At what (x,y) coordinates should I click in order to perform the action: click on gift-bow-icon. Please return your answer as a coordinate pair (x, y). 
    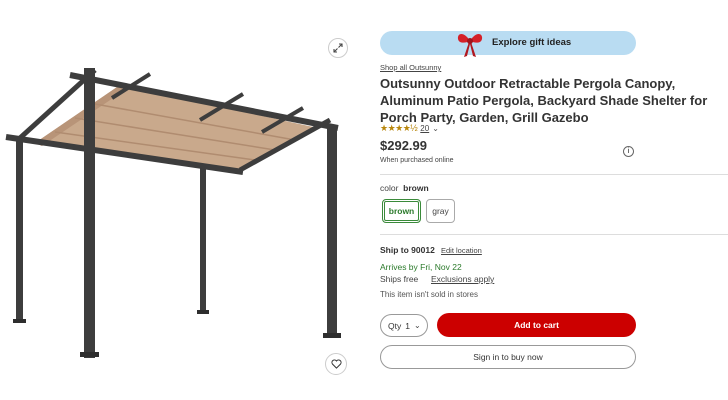
    Looking at the image, I should click on (470, 45).